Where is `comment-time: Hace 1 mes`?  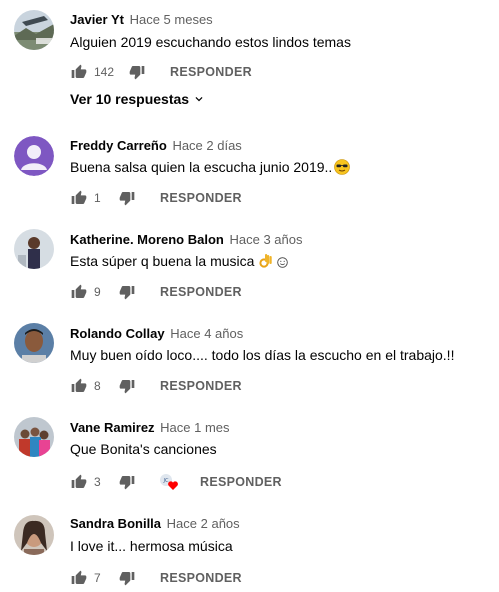 comment-time: Hace 1 mes is located at coordinates (194, 427).